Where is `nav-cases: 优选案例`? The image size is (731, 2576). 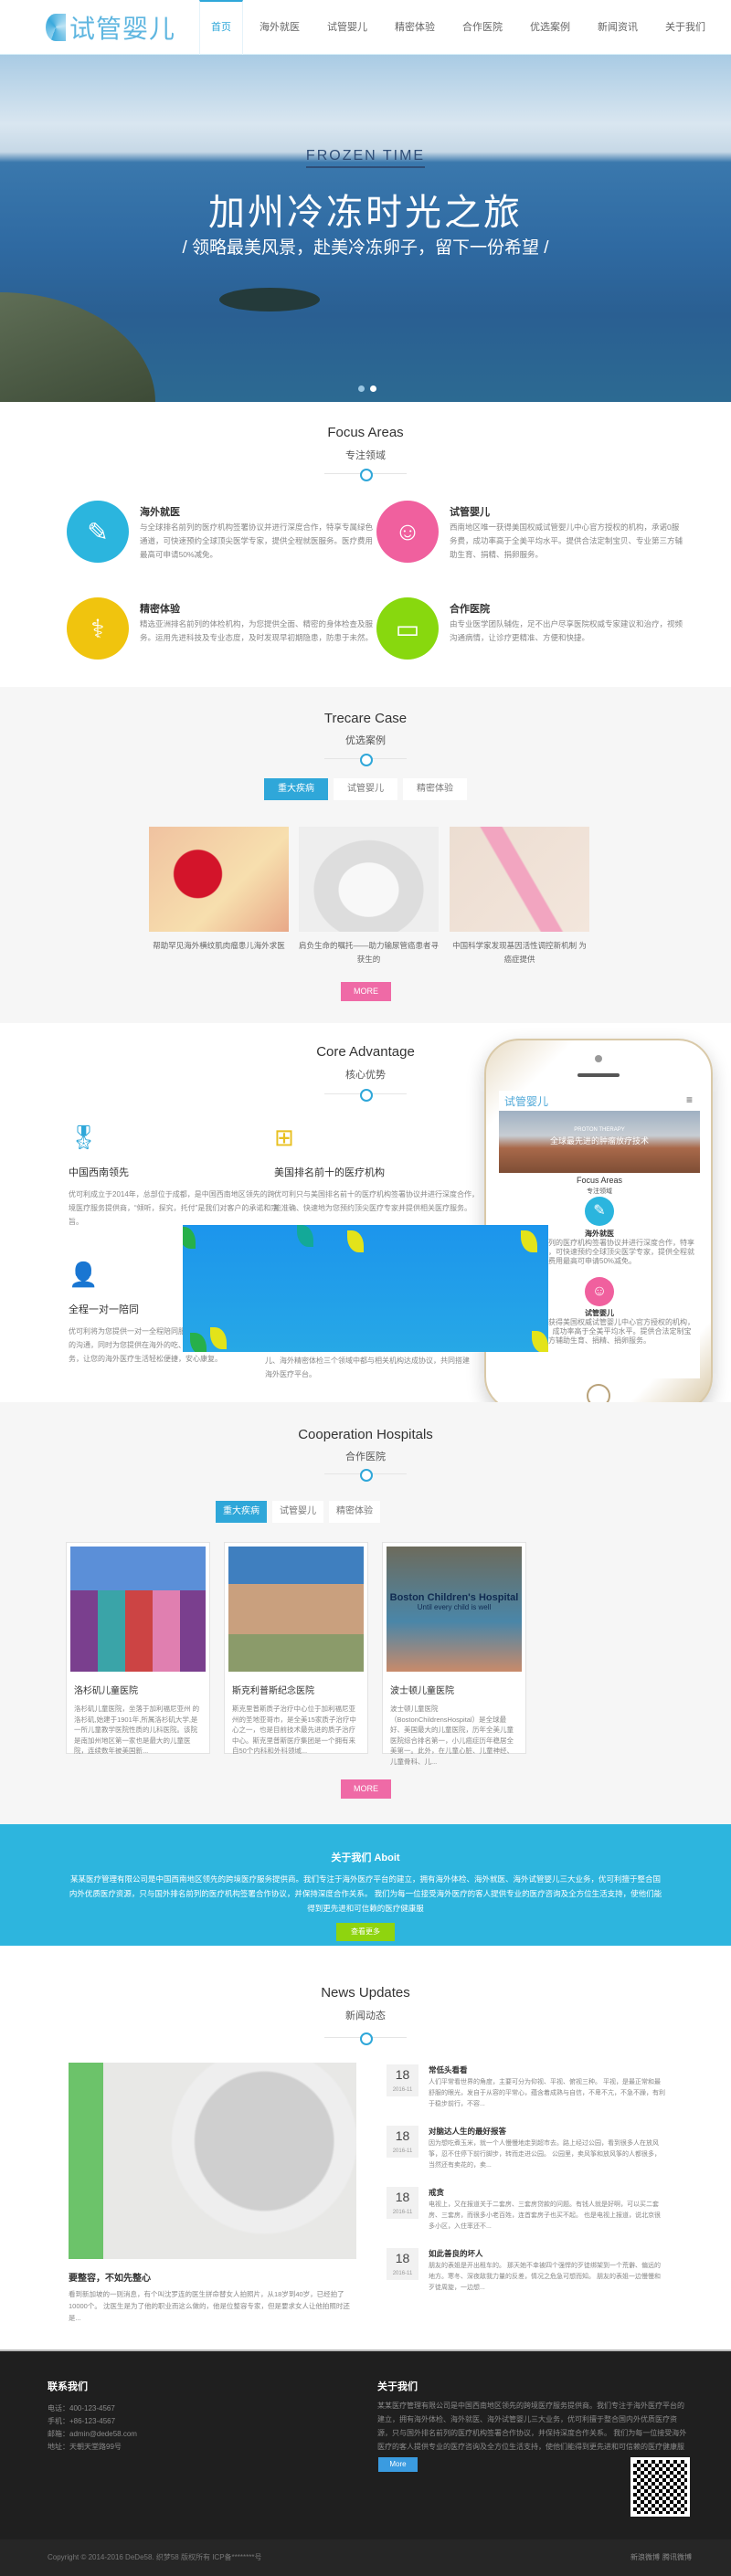
nav-cases: 优选案例 is located at coordinates (550, 27).